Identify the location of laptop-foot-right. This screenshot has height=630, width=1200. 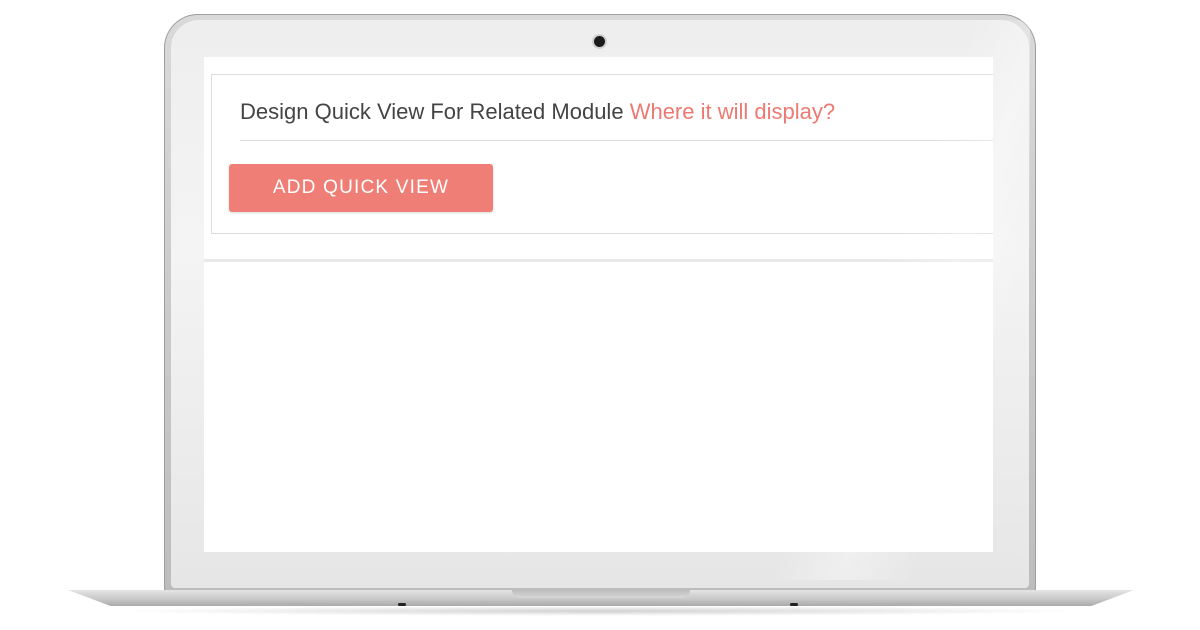
(794, 604).